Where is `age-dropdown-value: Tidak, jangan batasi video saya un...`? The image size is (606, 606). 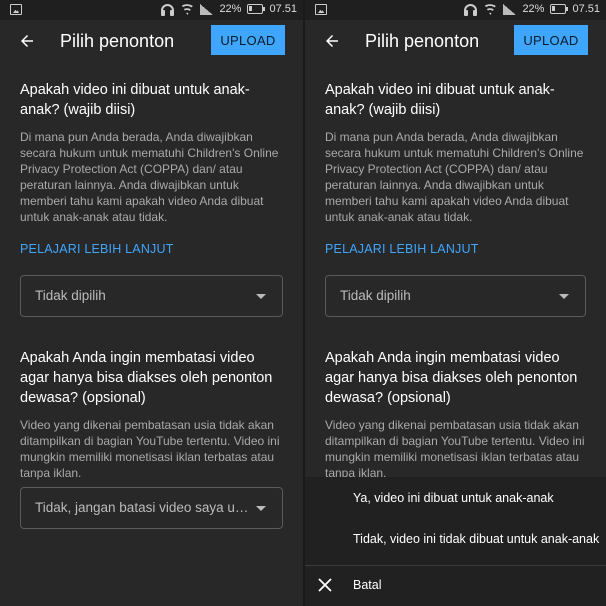 age-dropdown-value: Tidak, jangan batasi video saya un... is located at coordinates (142, 507).